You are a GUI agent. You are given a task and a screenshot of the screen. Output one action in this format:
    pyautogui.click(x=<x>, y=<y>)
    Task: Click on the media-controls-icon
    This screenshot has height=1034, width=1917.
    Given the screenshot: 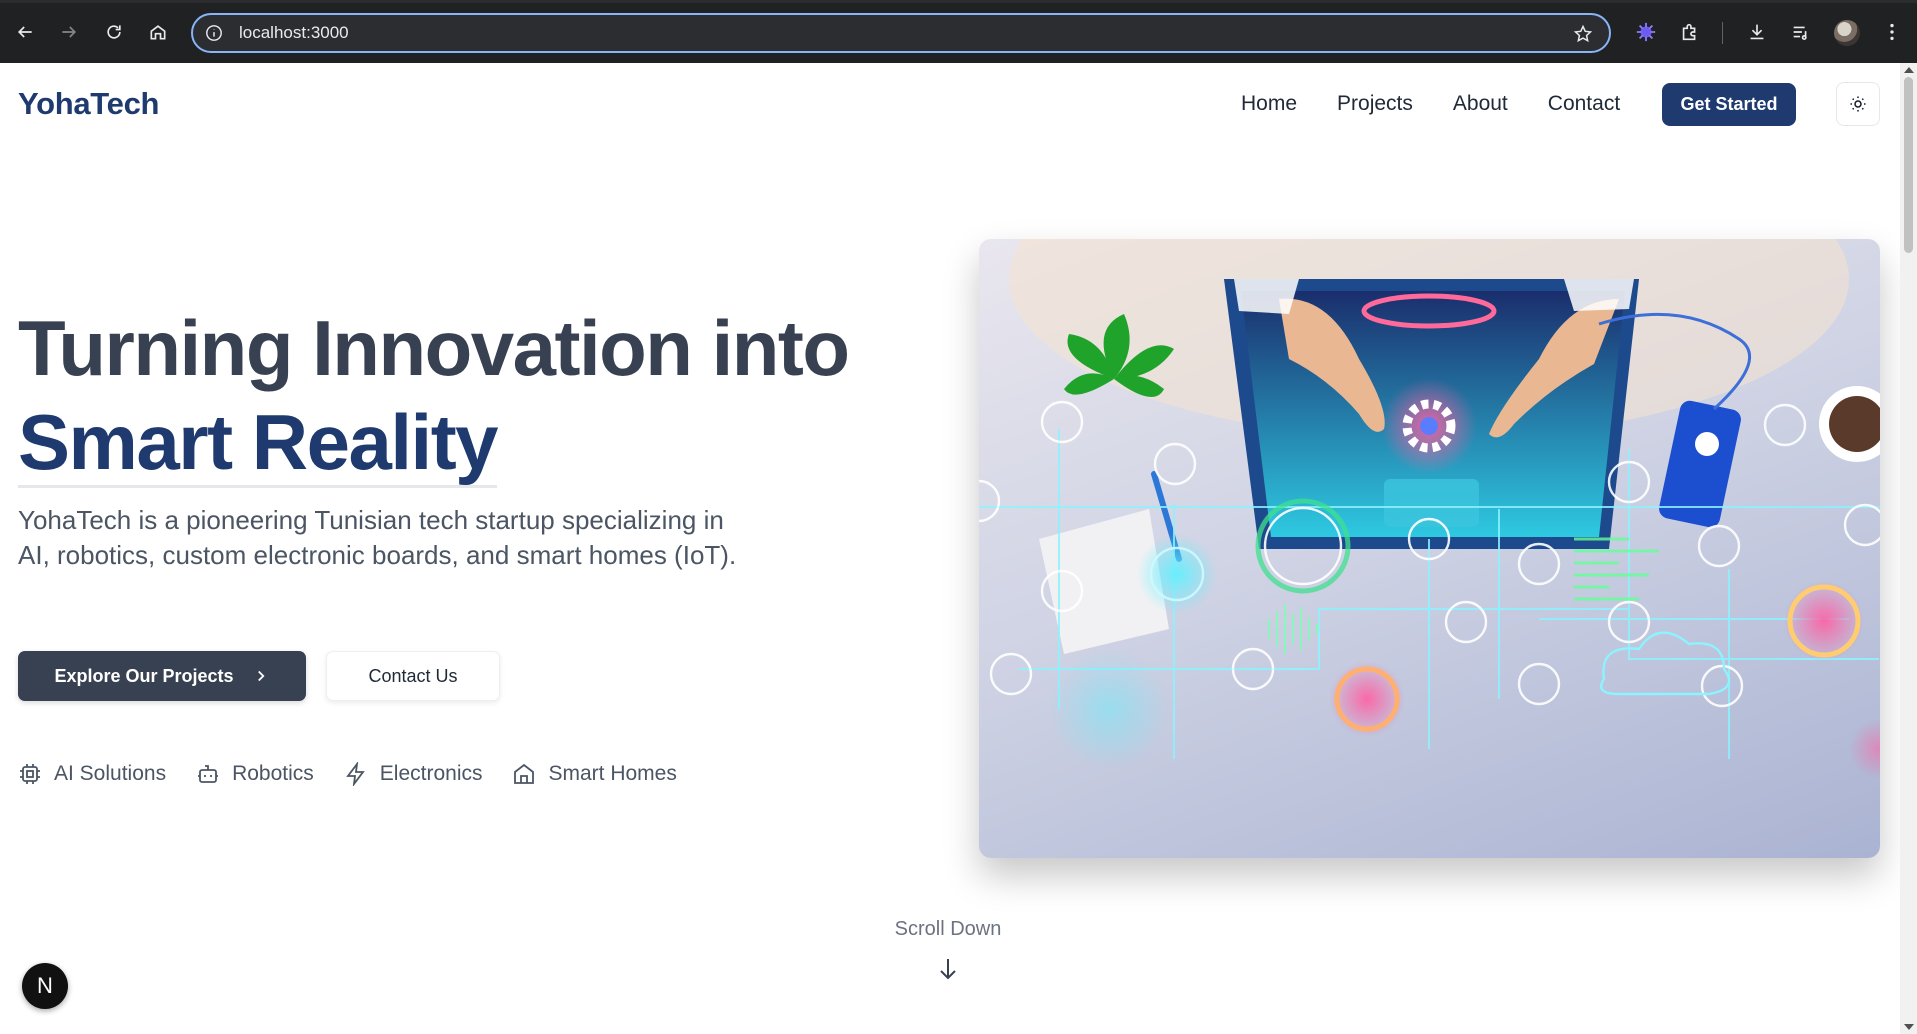 What is the action you would take?
    pyautogui.click(x=1801, y=32)
    